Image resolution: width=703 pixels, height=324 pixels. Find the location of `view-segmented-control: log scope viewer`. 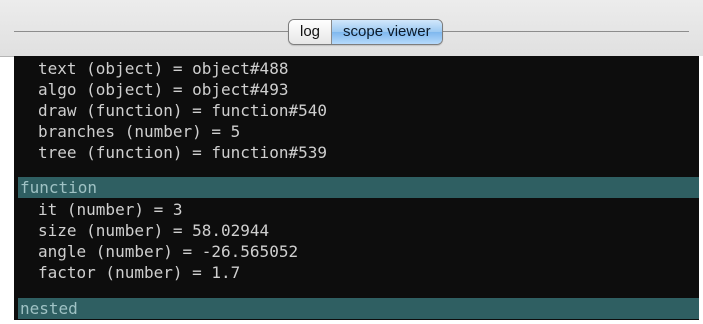

view-segmented-control: log scope viewer is located at coordinates (365, 32).